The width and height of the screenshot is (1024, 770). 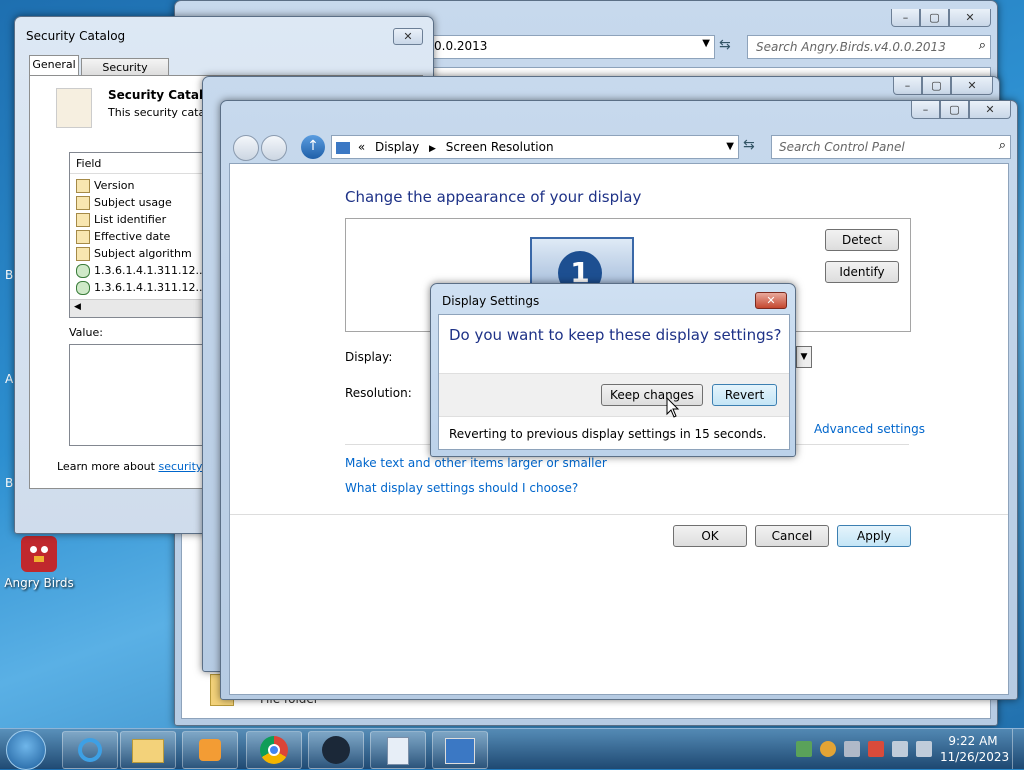 I want to click on start-orb-icon, so click(x=26, y=750).